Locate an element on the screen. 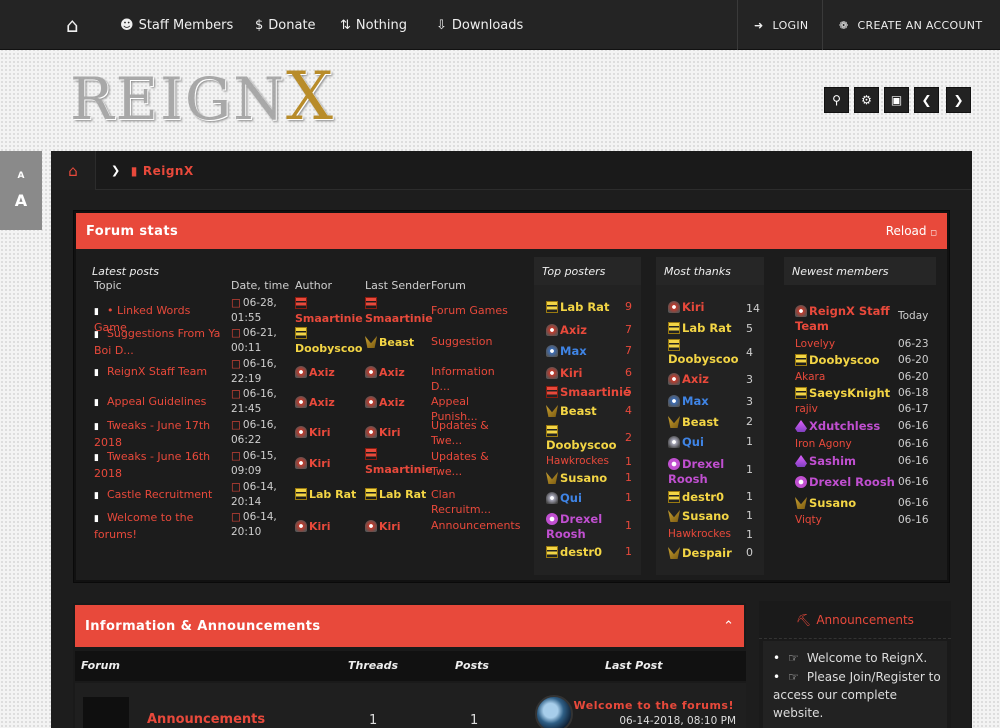 The width and height of the screenshot is (1000, 728). nav-staff-members: ☻ Staff Members is located at coordinates (176, 25).